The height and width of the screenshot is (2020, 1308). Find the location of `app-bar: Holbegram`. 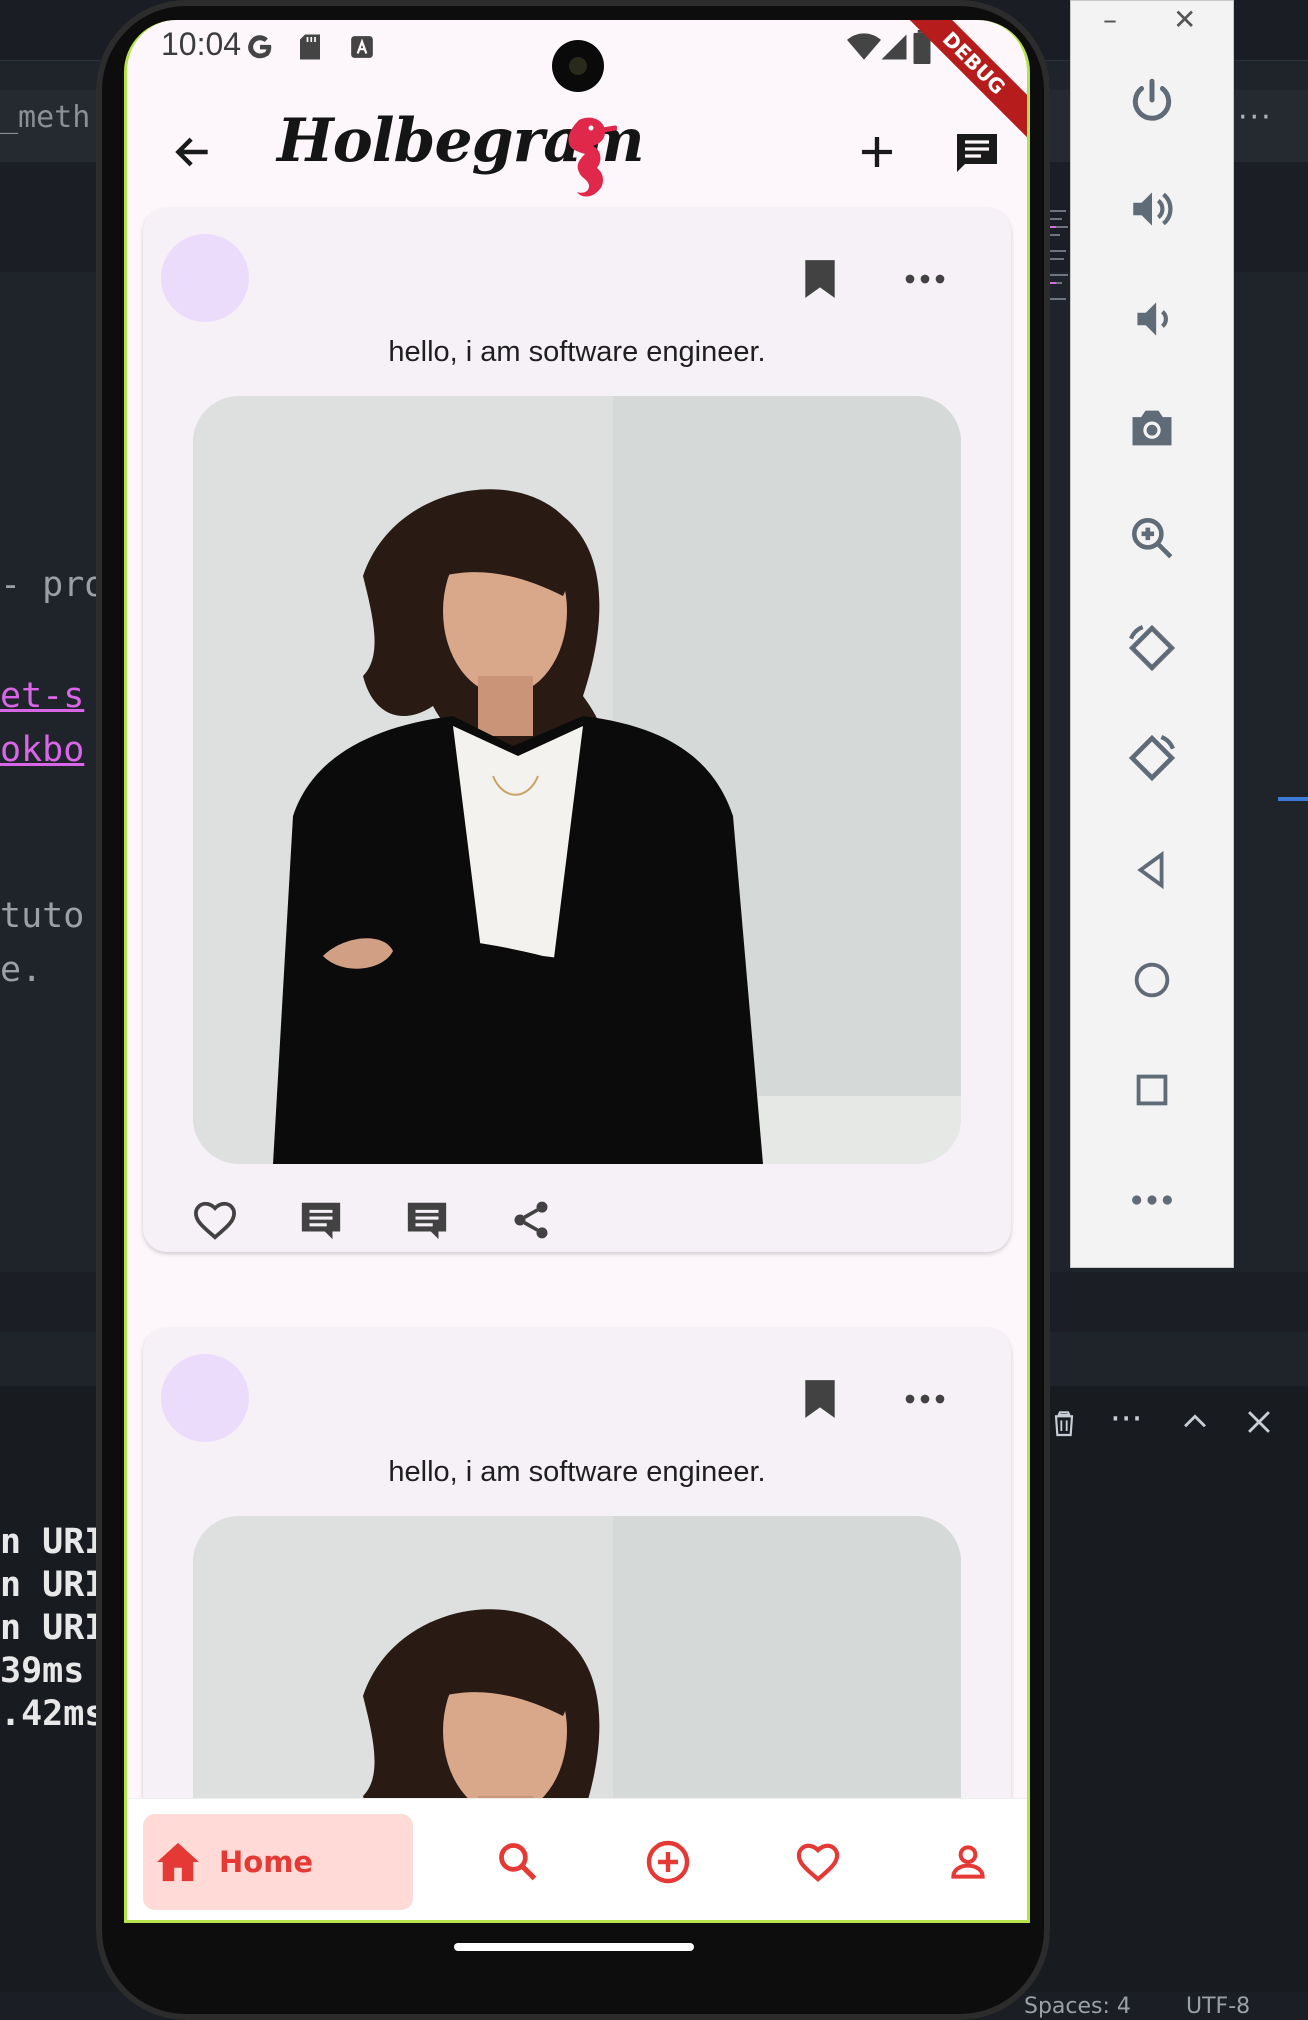

app-bar: Holbegram is located at coordinates (577, 151).